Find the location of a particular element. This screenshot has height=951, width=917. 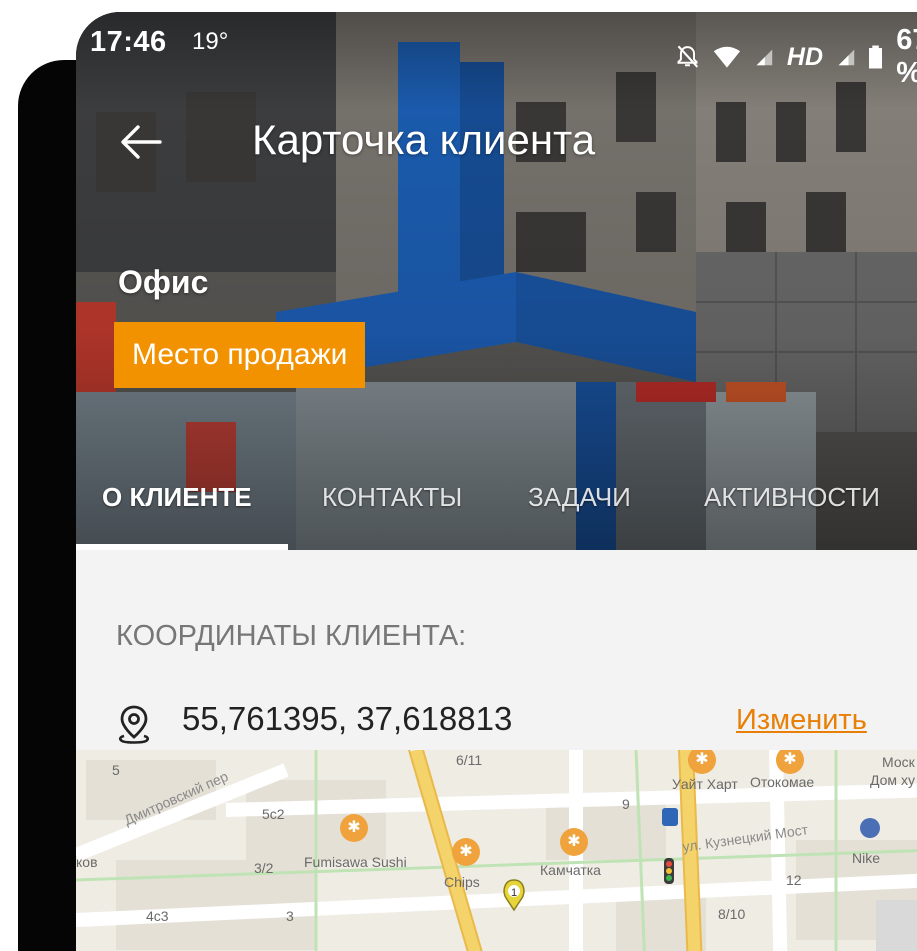

status-network-type: HD is located at coordinates (805, 56).